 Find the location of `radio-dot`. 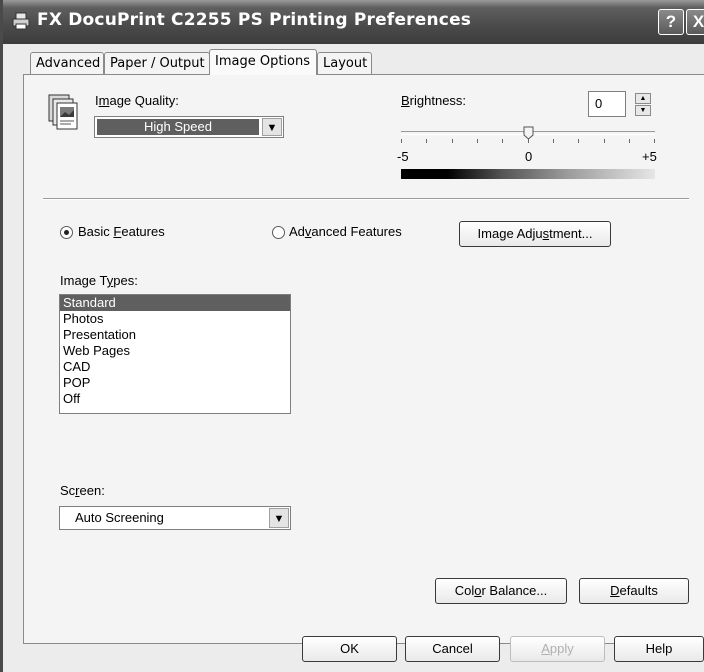

radio-dot is located at coordinates (66, 232).